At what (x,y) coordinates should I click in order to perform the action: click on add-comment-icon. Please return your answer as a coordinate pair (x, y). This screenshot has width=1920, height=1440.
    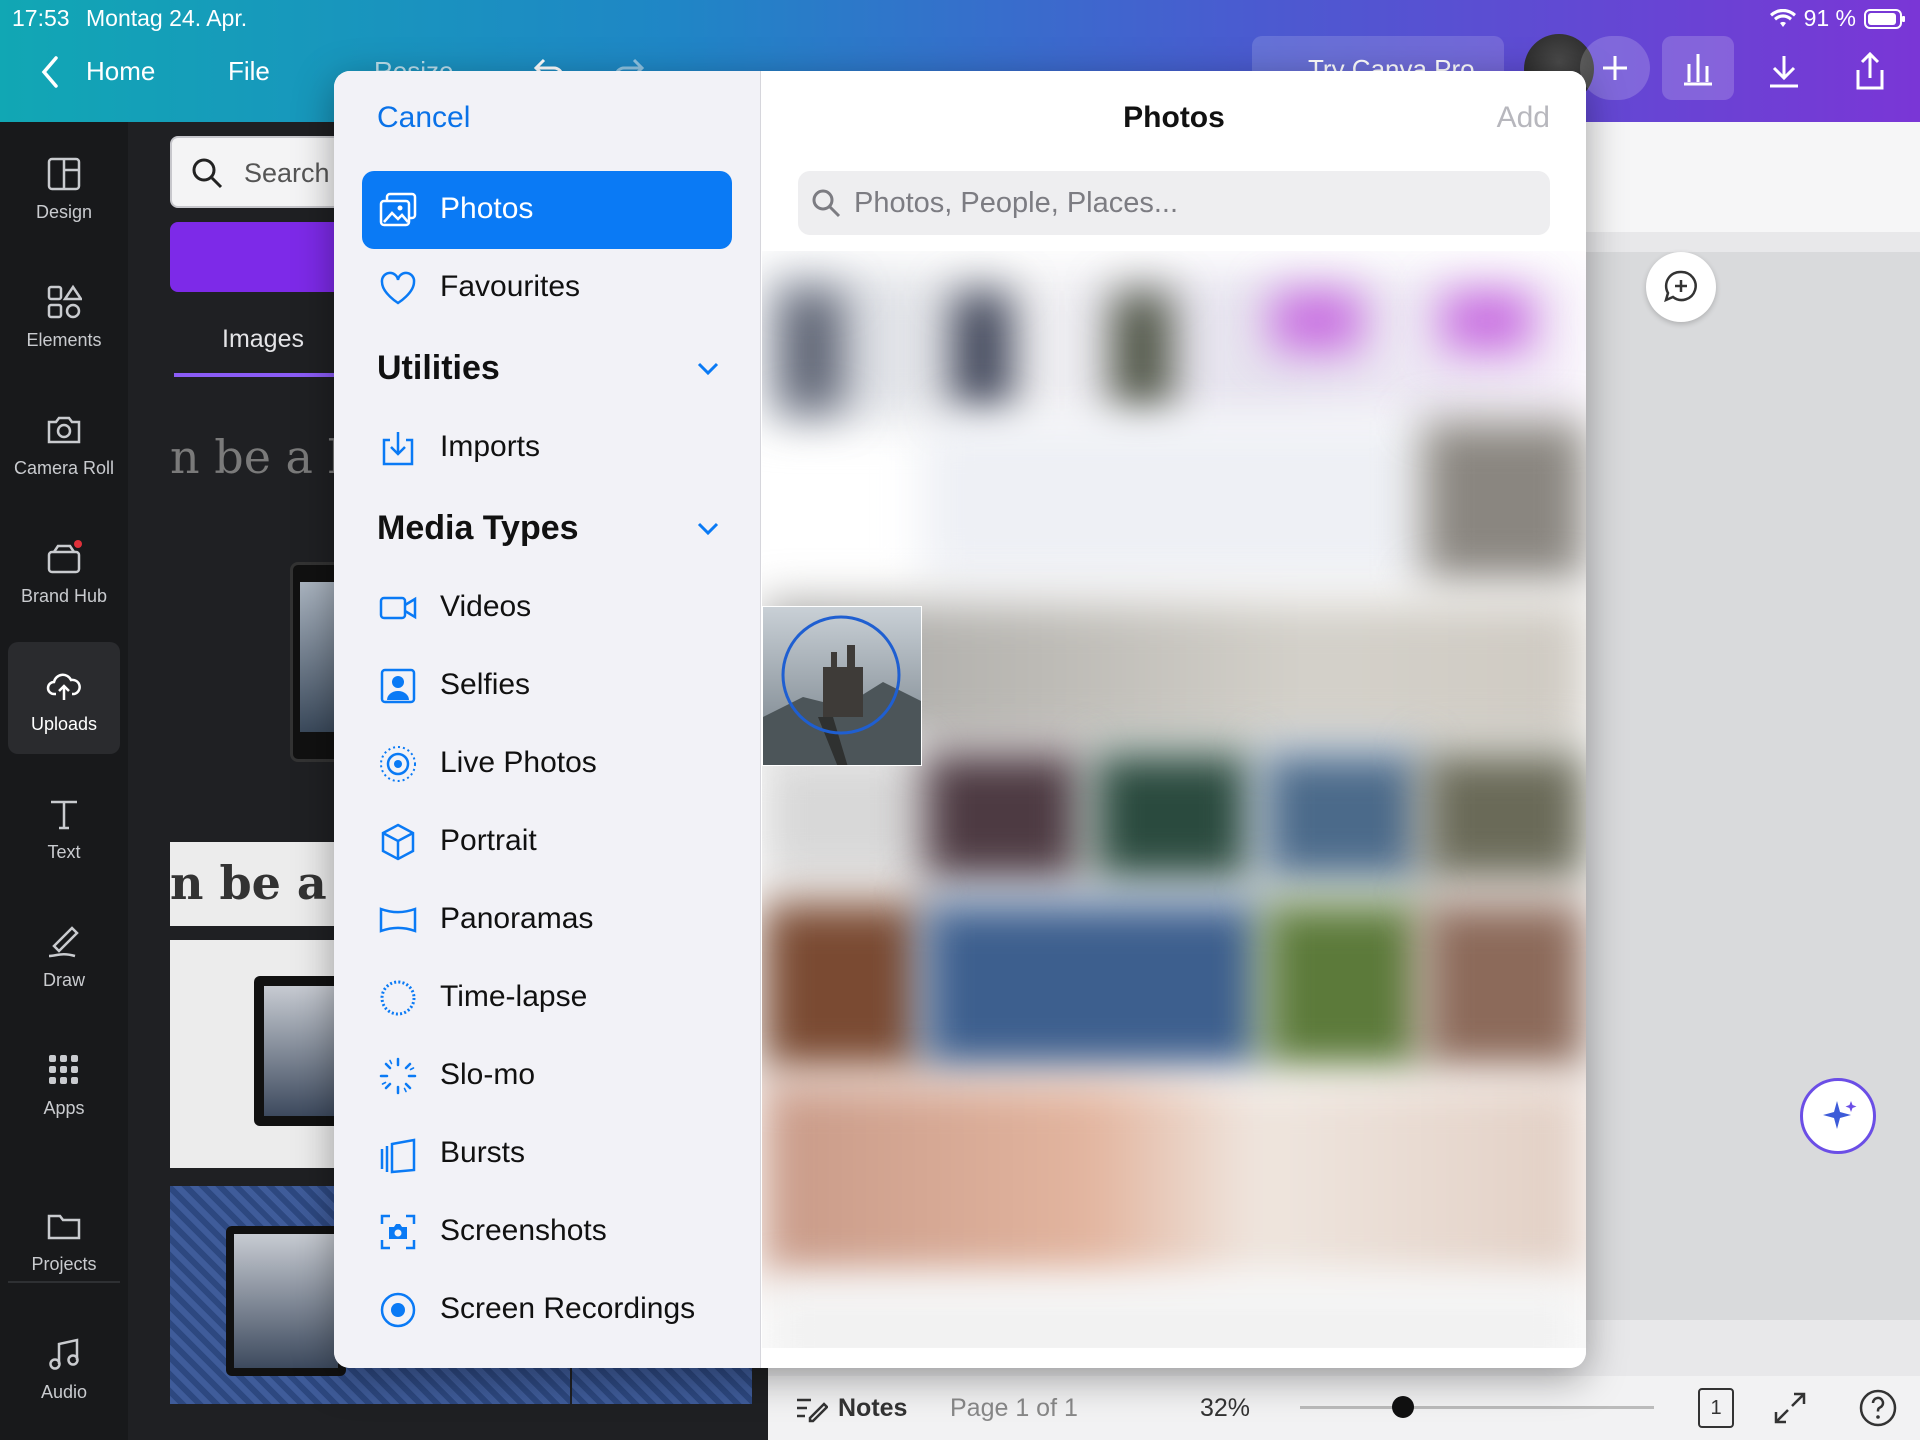
    Looking at the image, I should click on (1680, 286).